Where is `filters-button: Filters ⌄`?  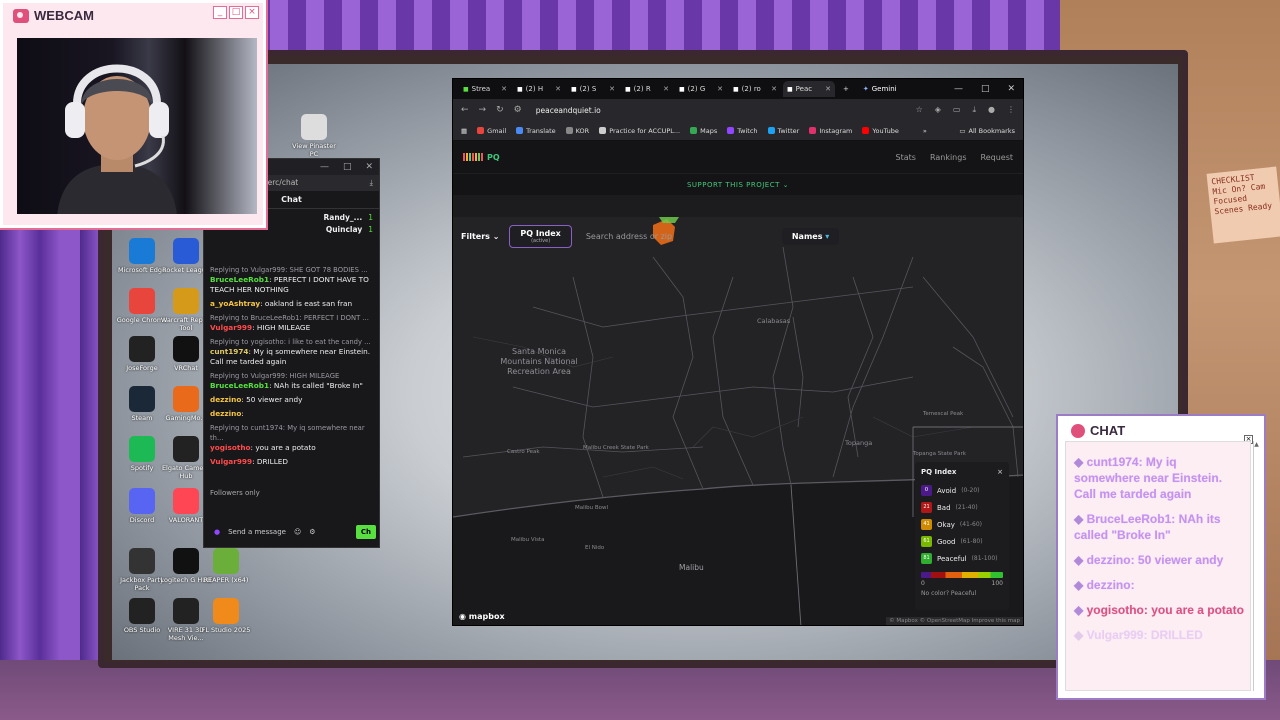 filters-button: Filters ⌄ is located at coordinates (480, 236).